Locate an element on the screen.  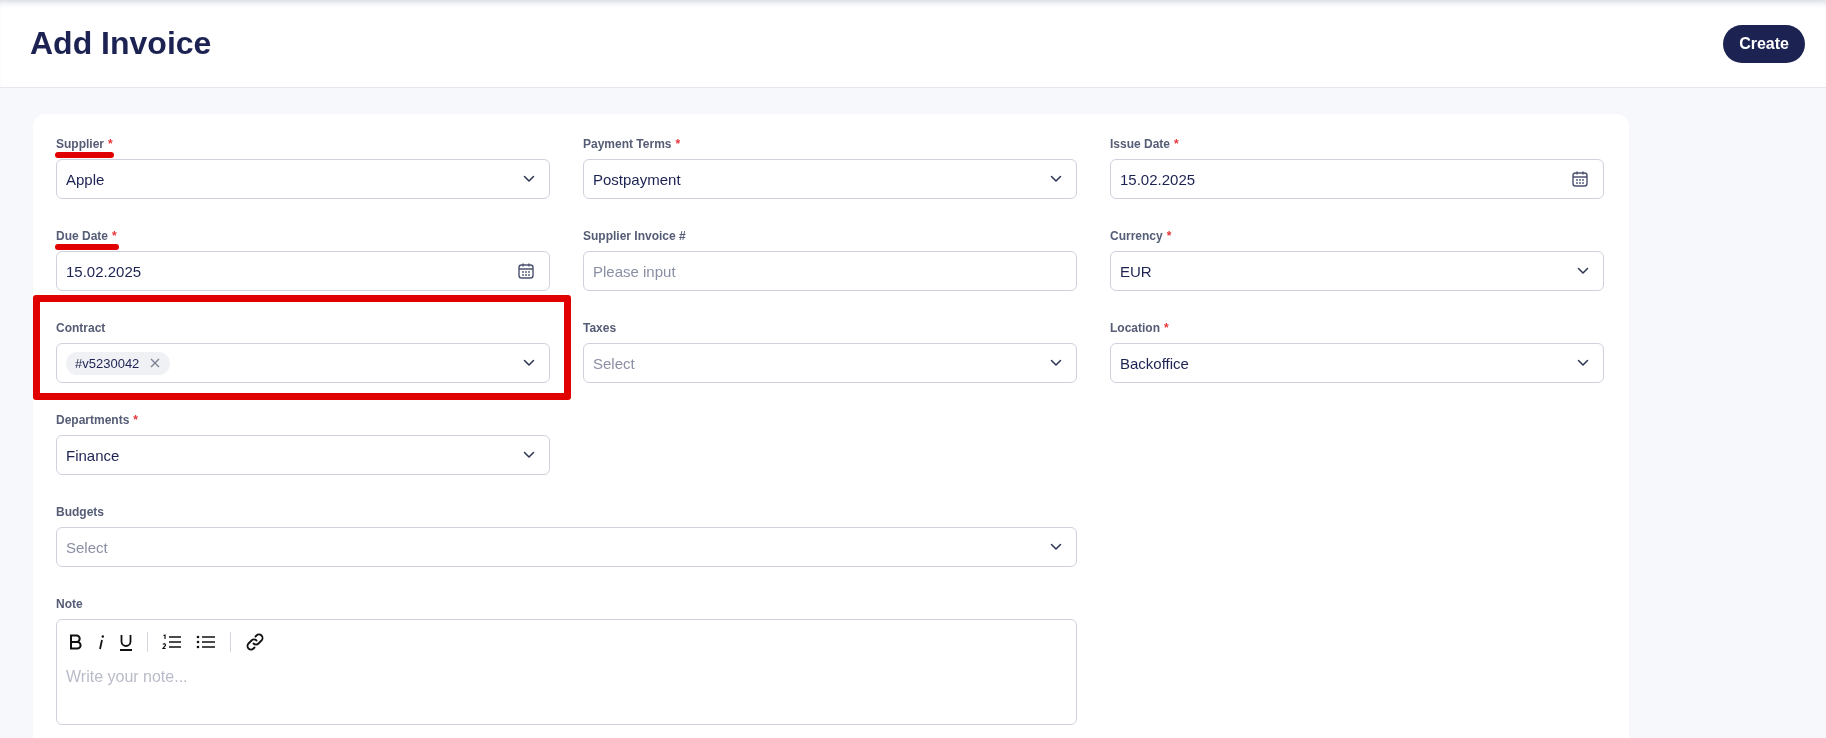
tag-label: #v5230042 is located at coordinates (107, 363).